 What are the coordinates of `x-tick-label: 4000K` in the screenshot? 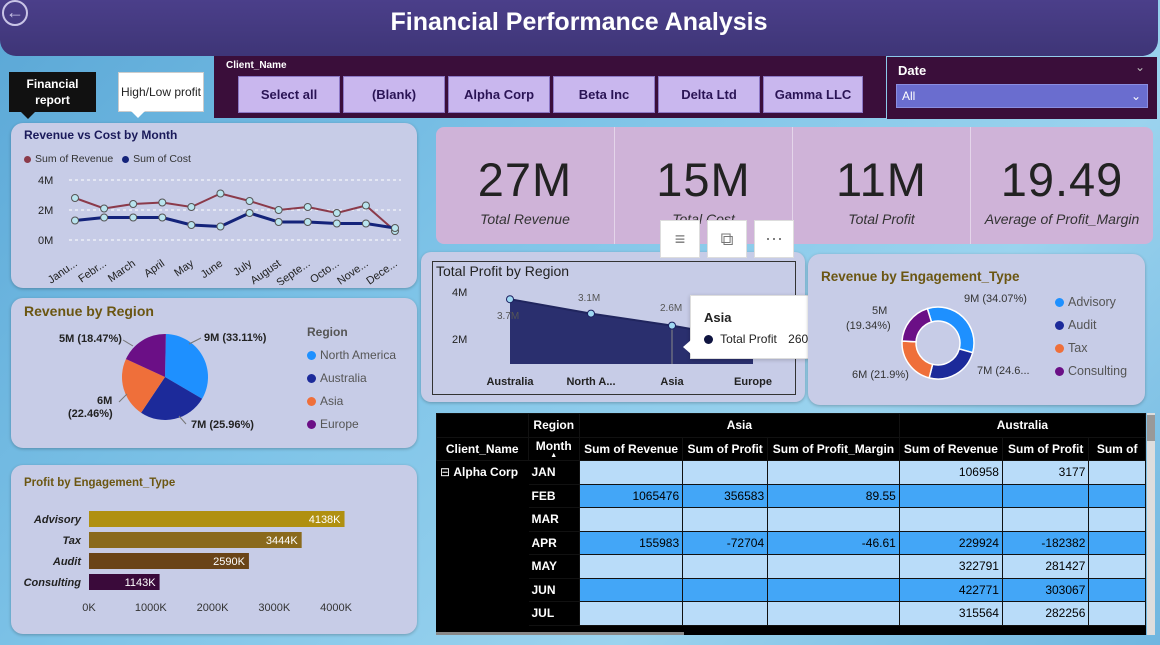 It's located at (336, 608).